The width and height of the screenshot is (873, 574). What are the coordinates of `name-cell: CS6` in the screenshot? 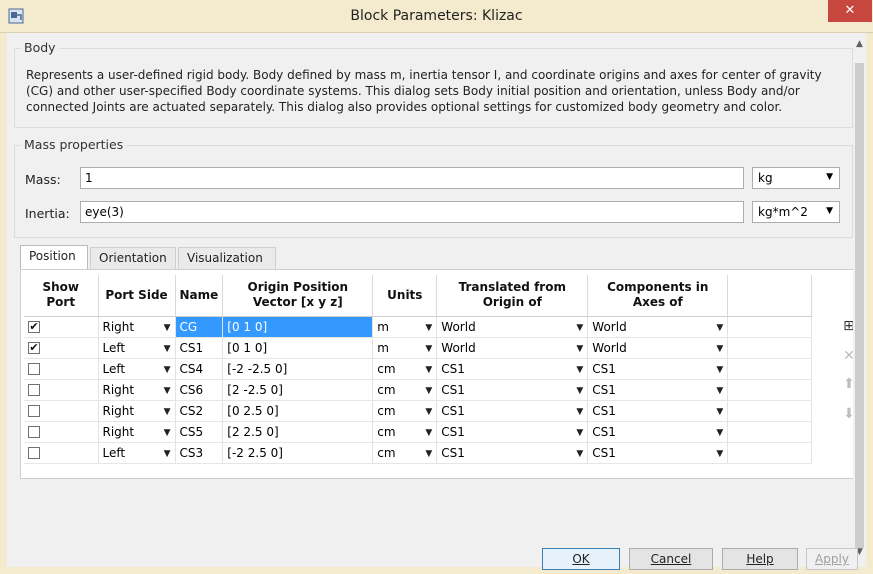 It's located at (199, 390).